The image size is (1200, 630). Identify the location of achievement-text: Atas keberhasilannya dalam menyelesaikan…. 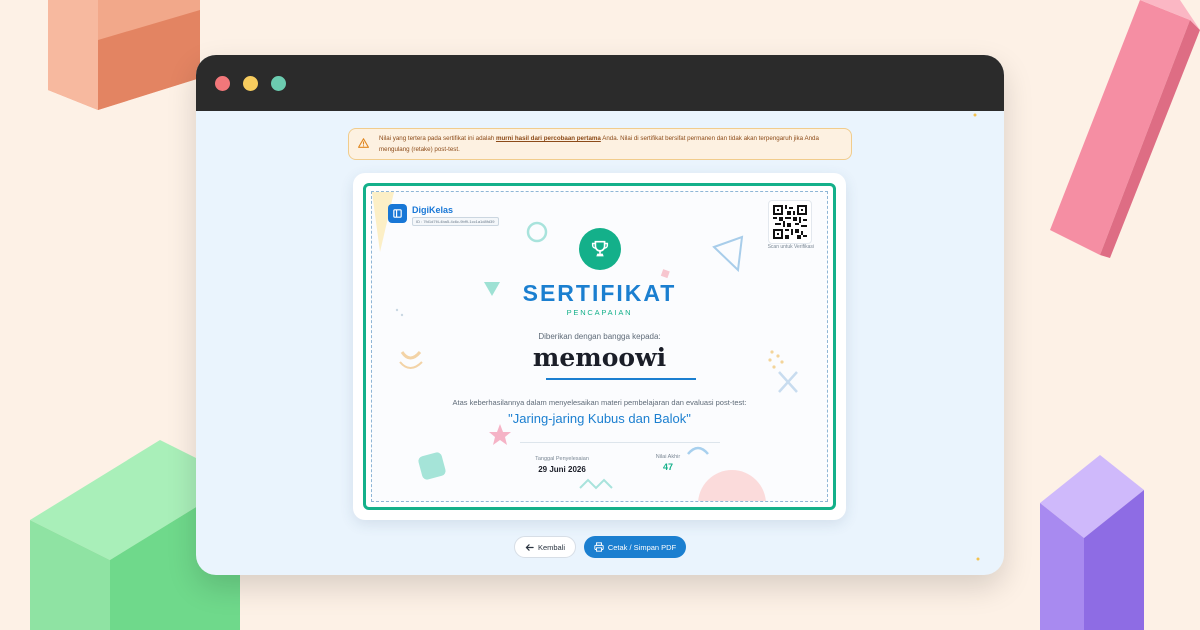
(599, 402).